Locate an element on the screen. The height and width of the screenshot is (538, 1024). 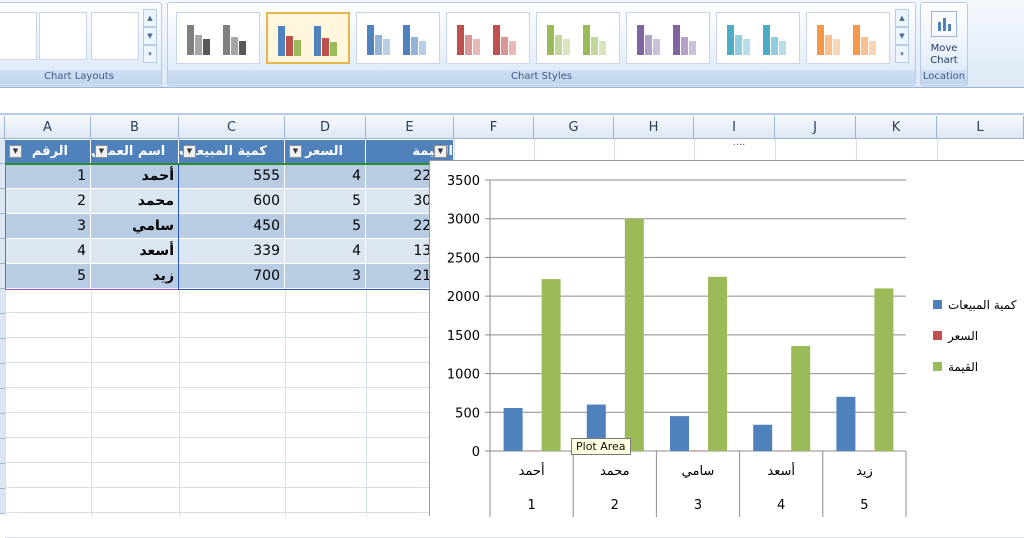
column-header-d: D is located at coordinates (325, 127).